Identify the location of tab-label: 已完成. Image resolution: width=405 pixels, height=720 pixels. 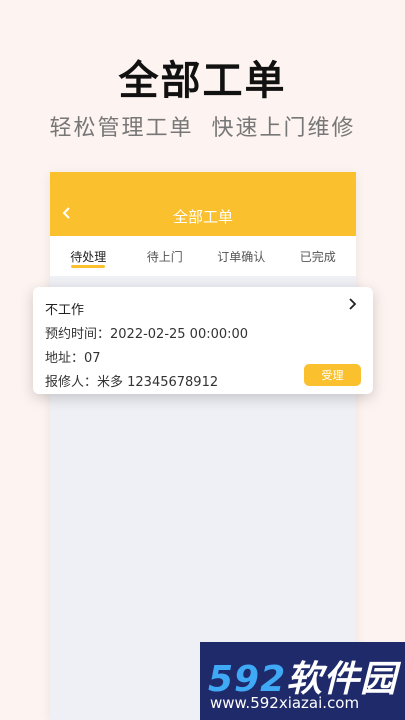
(317, 257).